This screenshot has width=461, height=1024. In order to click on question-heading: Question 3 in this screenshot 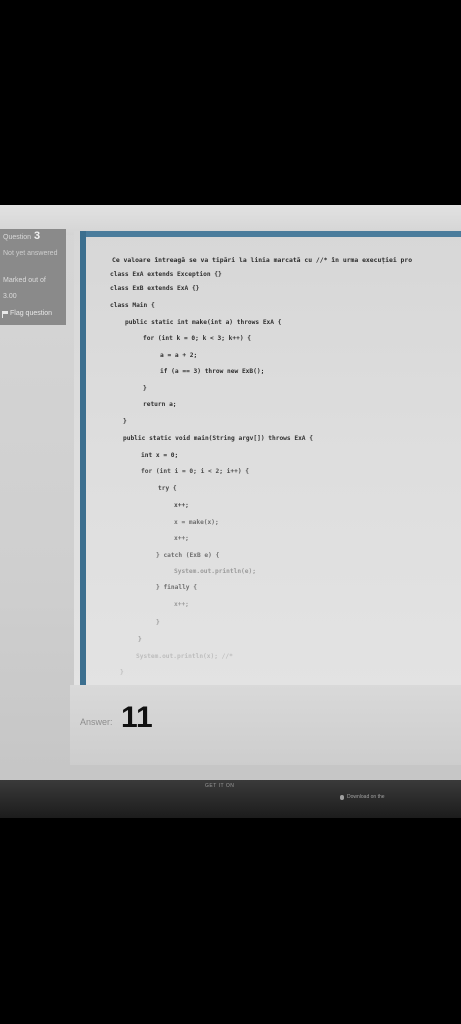, I will do `click(22, 236)`.